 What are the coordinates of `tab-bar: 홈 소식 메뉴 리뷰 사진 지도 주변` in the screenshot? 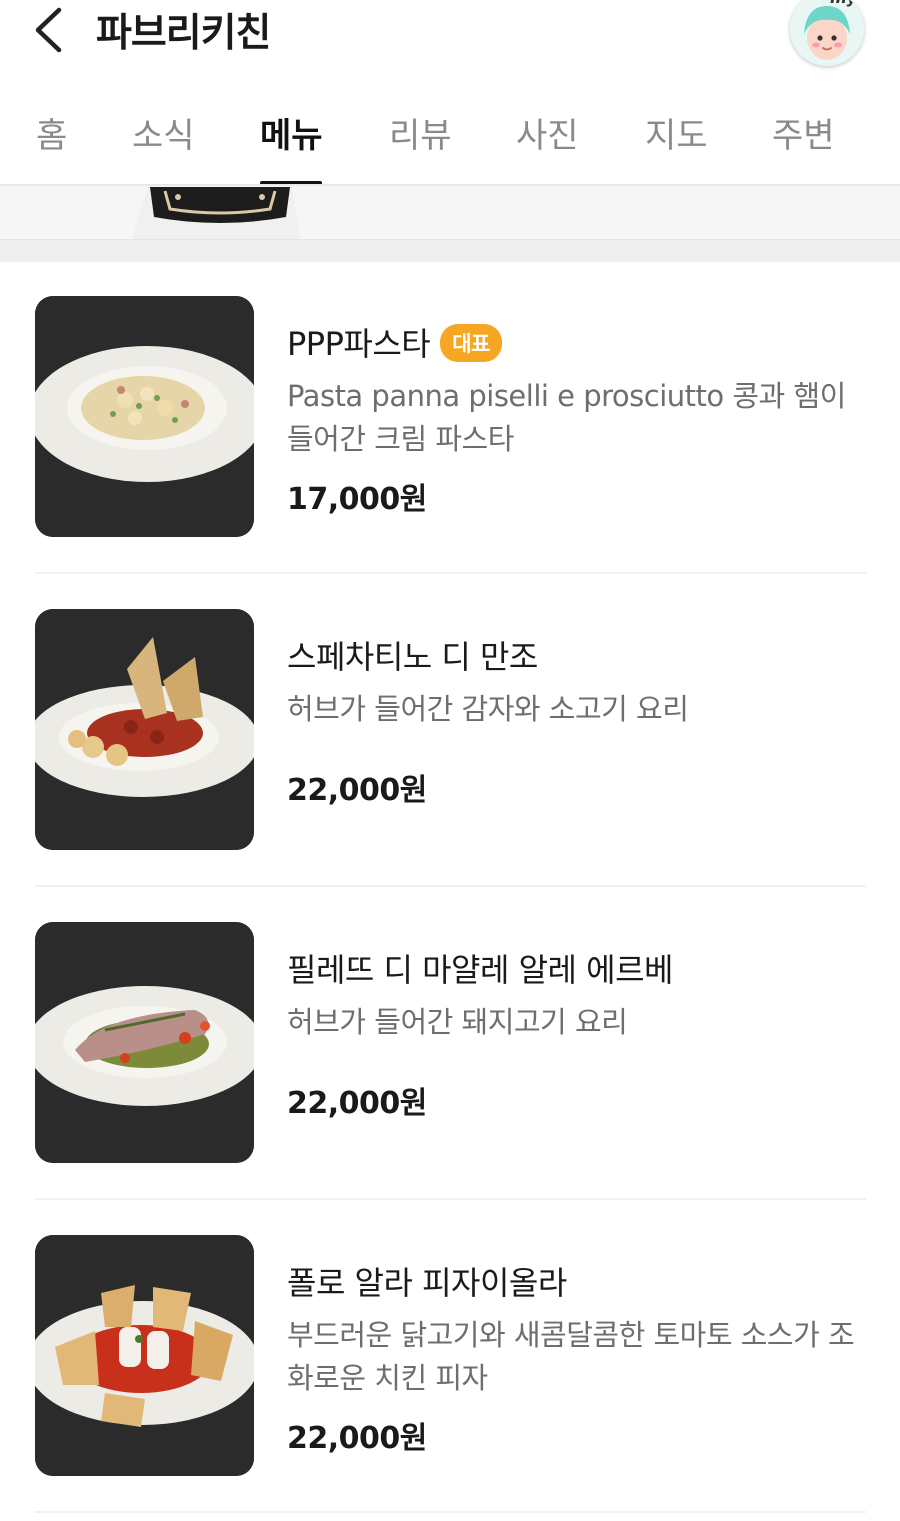 It's located at (450, 132).